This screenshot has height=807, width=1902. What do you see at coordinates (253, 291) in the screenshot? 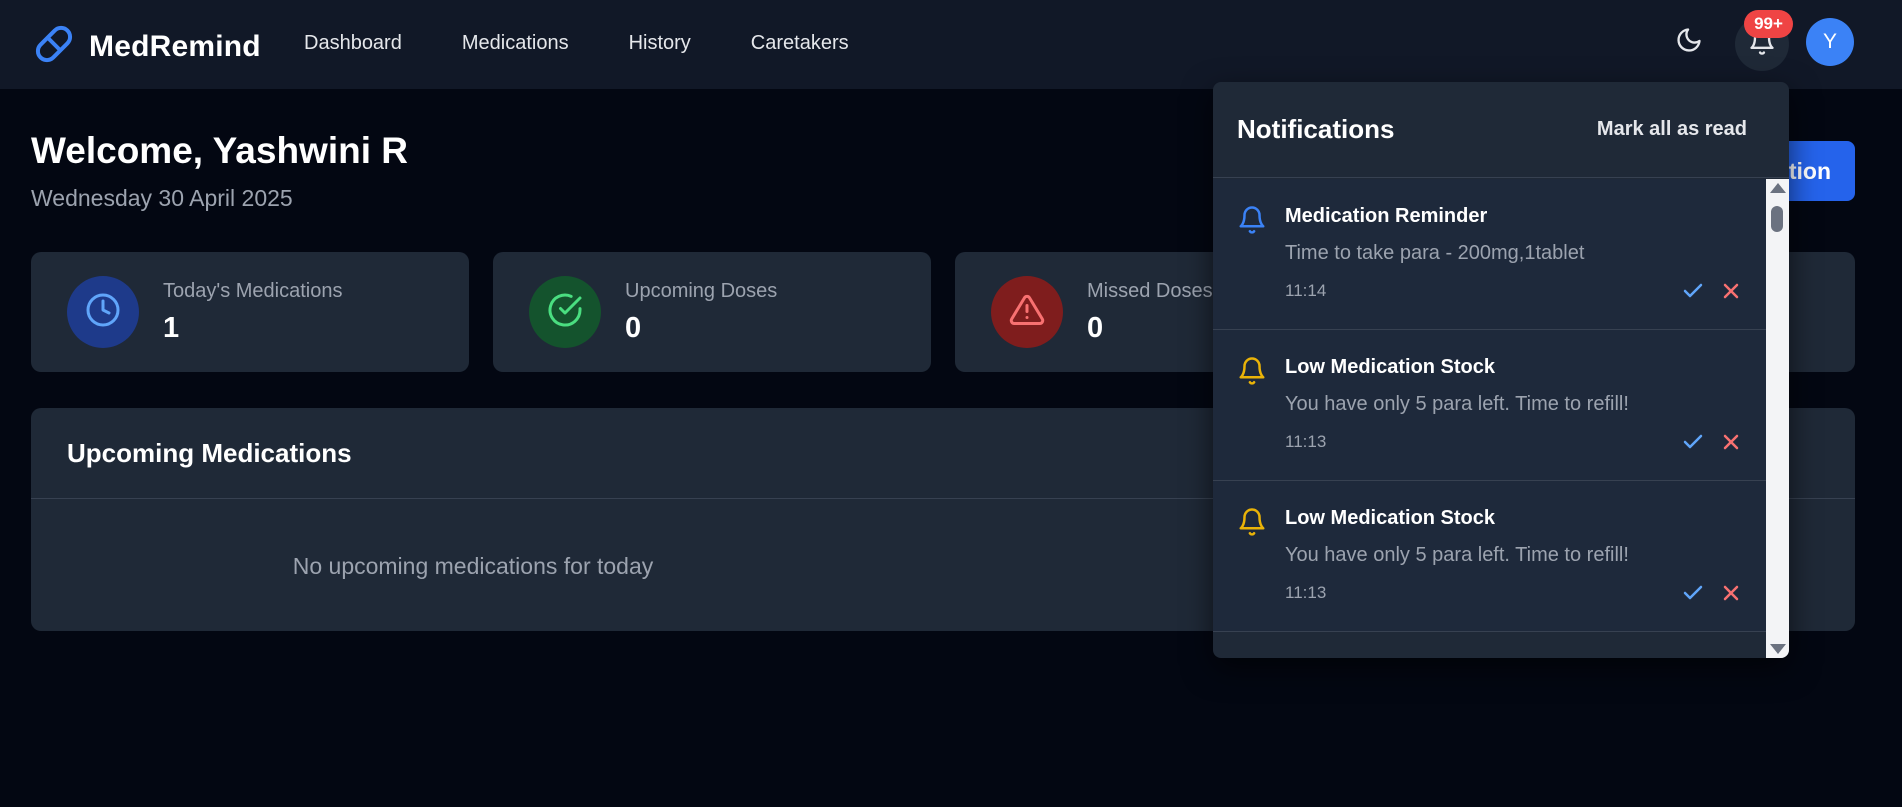
I see `stat-label: Today's Medications` at bounding box center [253, 291].